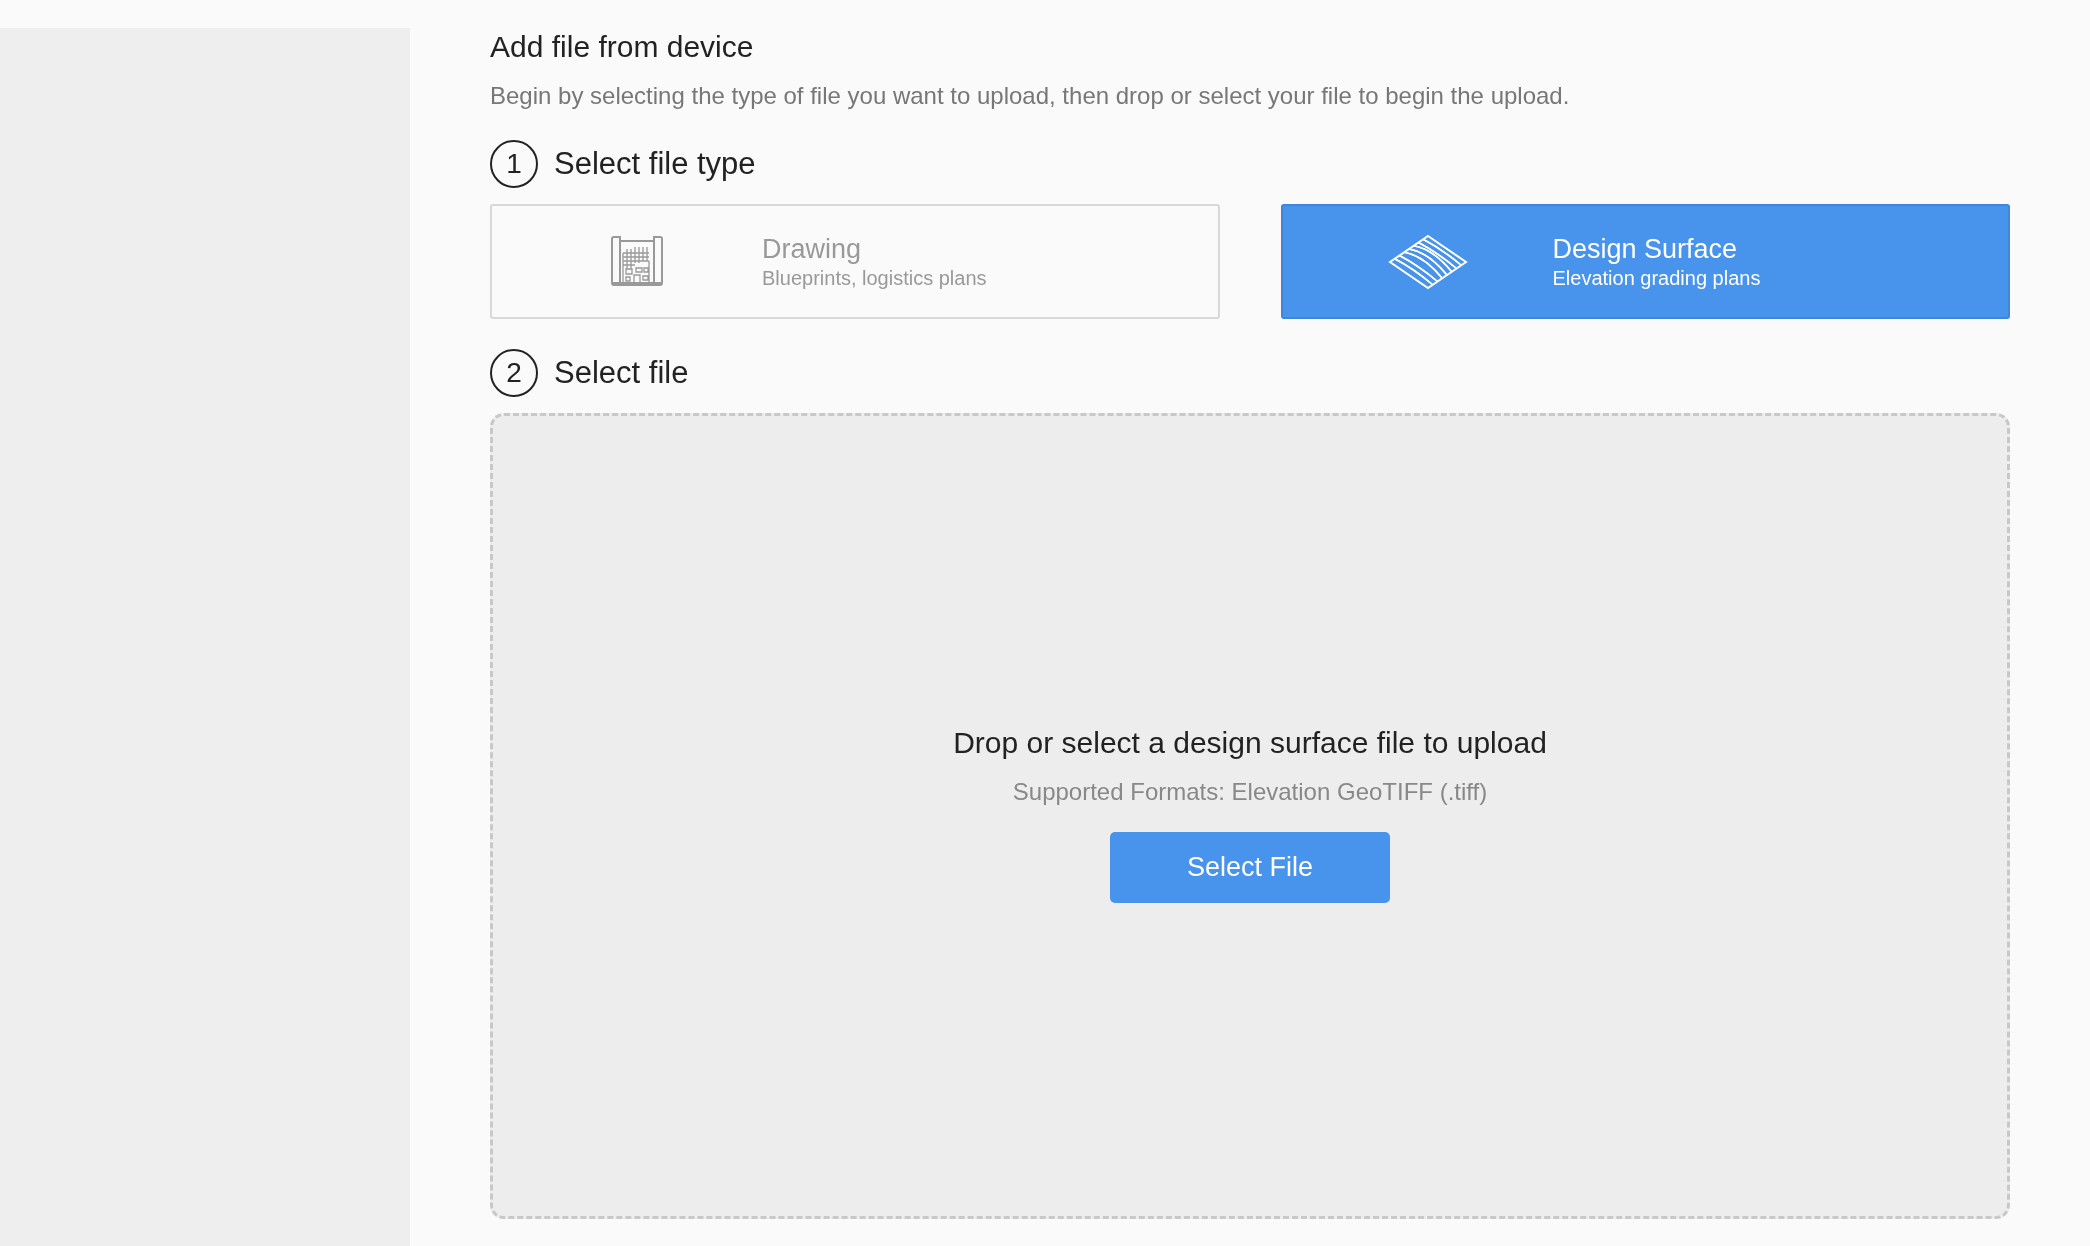  Describe the element at coordinates (1250, 743) in the screenshot. I see `drop-zone-heading: Drop or select a design surface file to upload` at that location.